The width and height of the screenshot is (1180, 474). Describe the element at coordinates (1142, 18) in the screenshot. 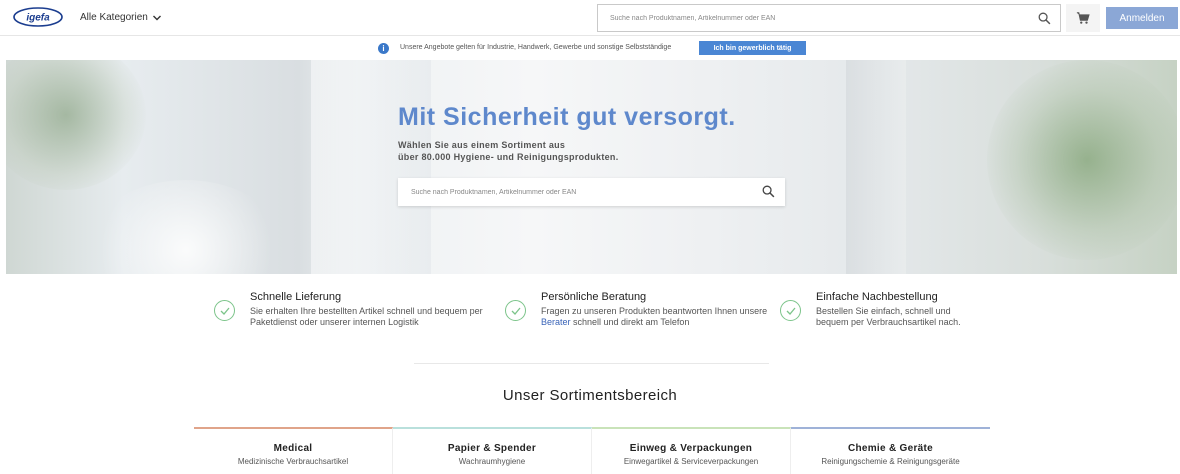

I see `login-button: Anmelden` at that location.